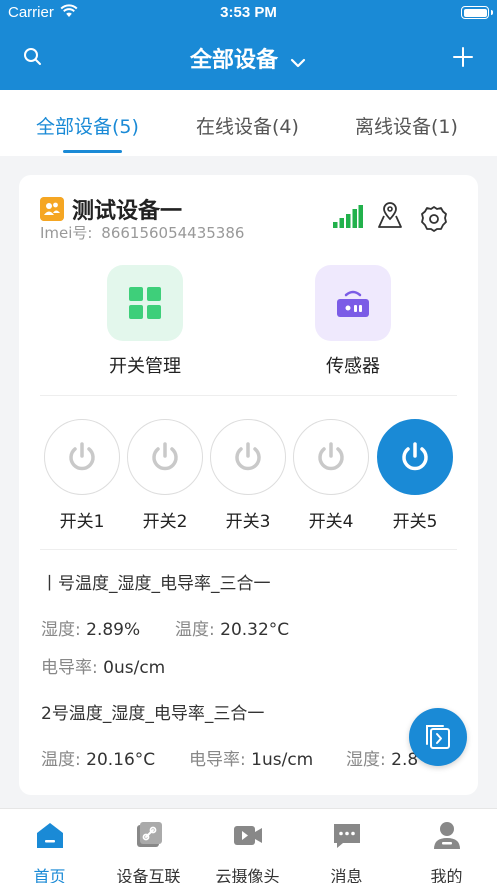  I want to click on sensor-2-conductivity: 电导率: 1us/cm, so click(251, 760).